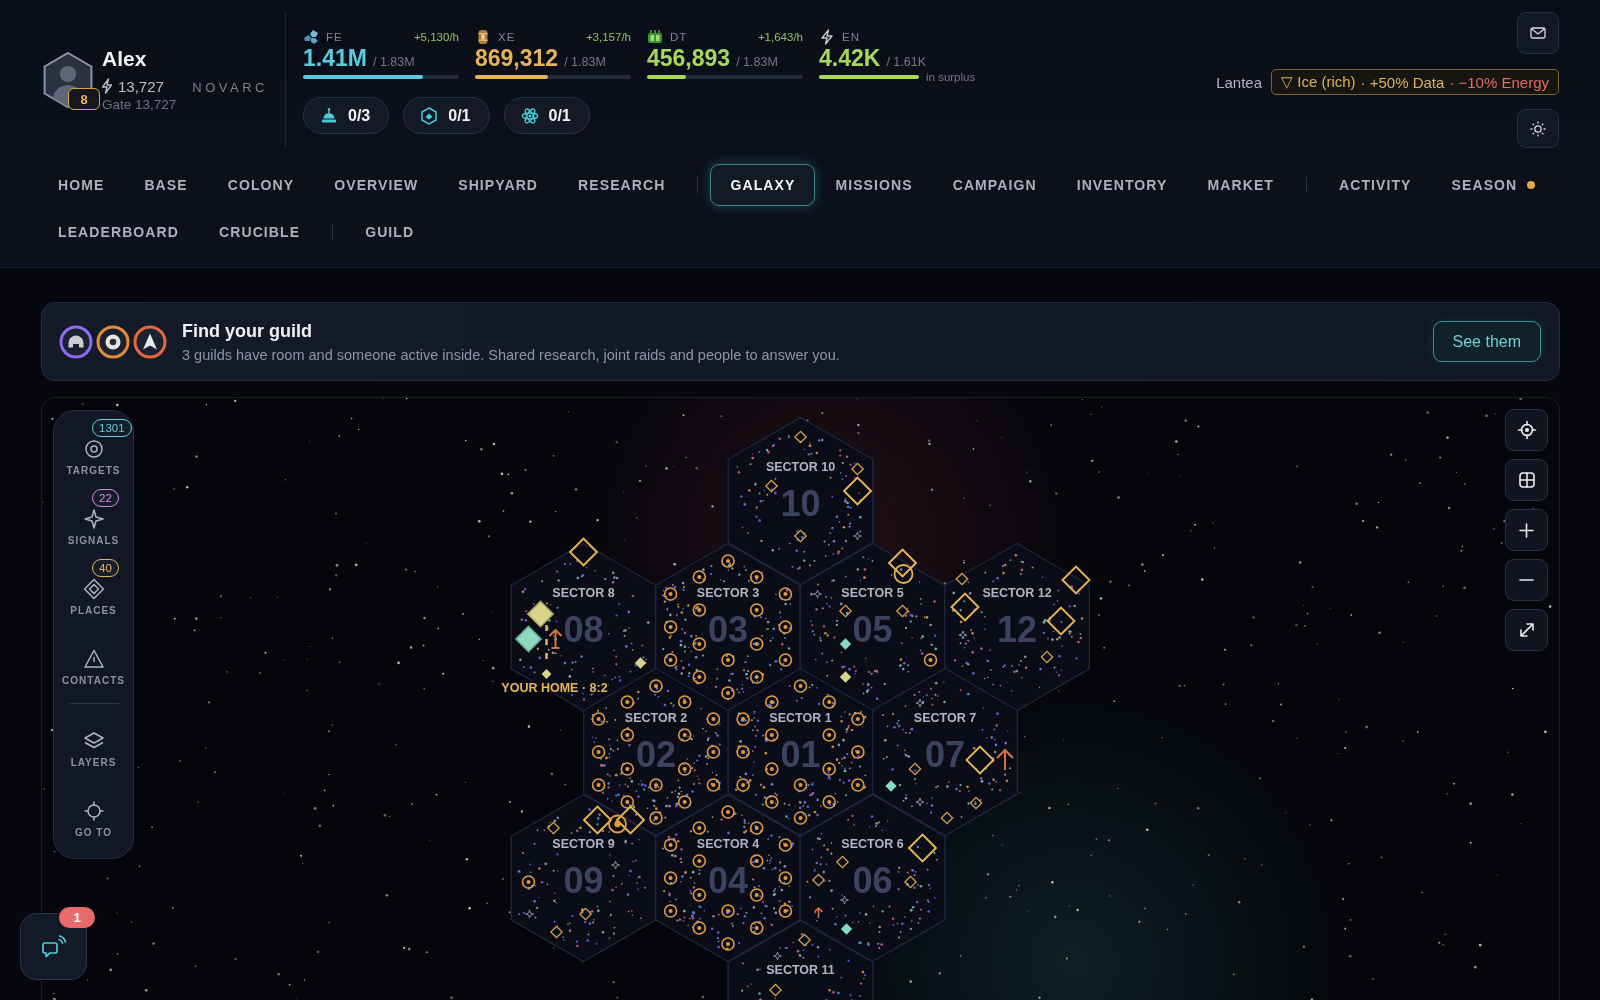  Describe the element at coordinates (76, 341) in the screenshot. I see `helmet-emblem-icon` at that location.